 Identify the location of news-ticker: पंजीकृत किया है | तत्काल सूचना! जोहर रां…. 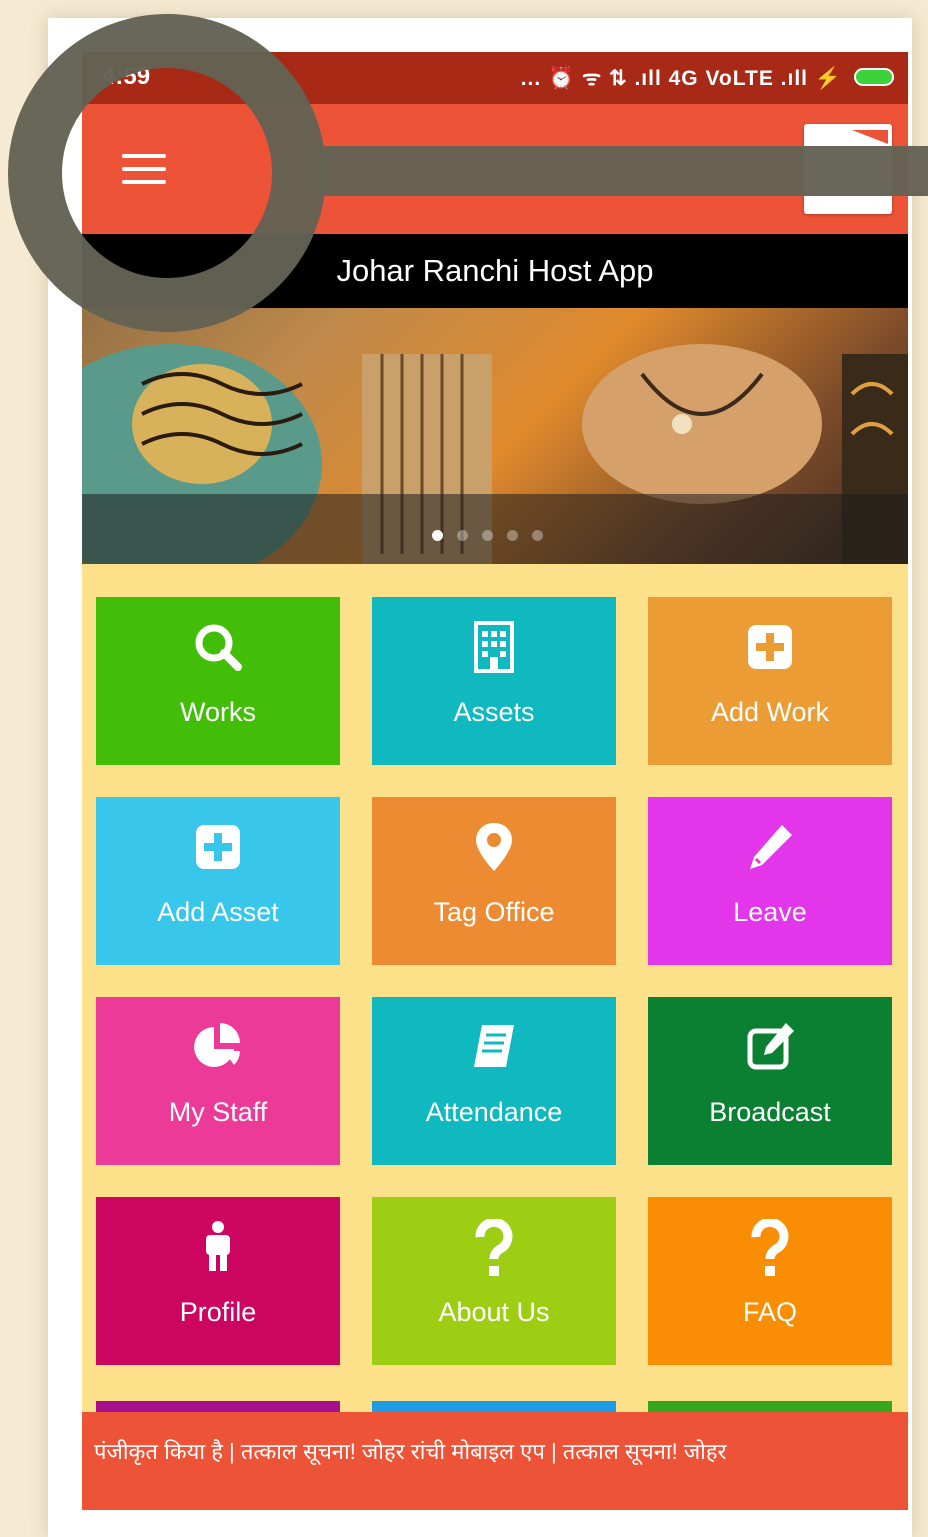
(495, 1461).